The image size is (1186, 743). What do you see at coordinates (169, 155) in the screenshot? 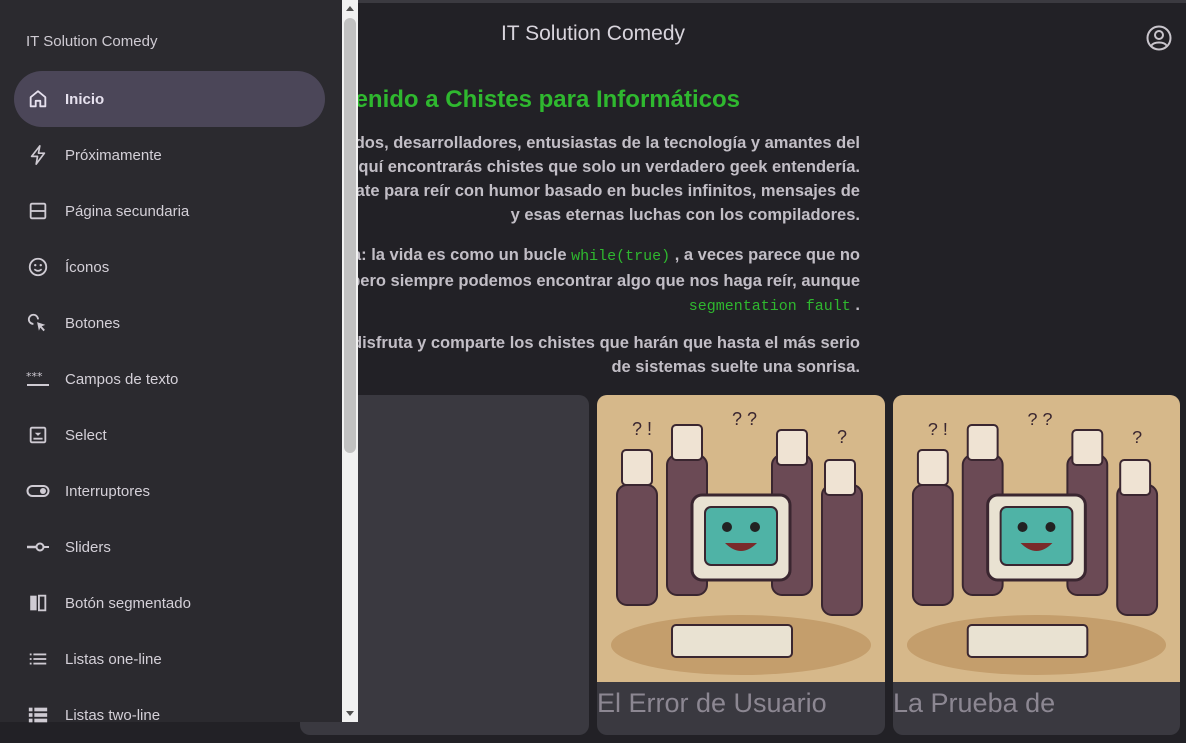
I see `nav-item-proximamente: Próximamente` at bounding box center [169, 155].